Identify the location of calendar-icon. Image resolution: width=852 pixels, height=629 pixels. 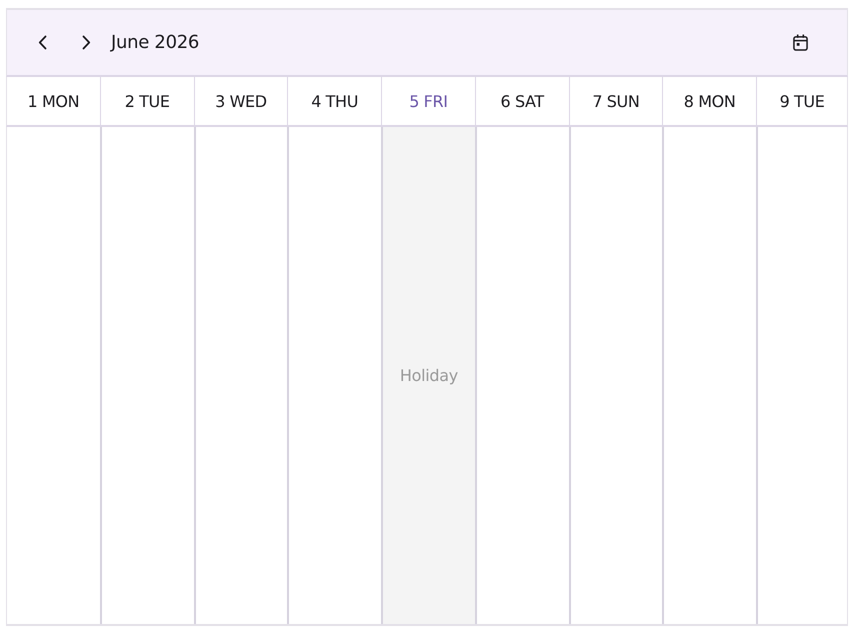
(800, 42).